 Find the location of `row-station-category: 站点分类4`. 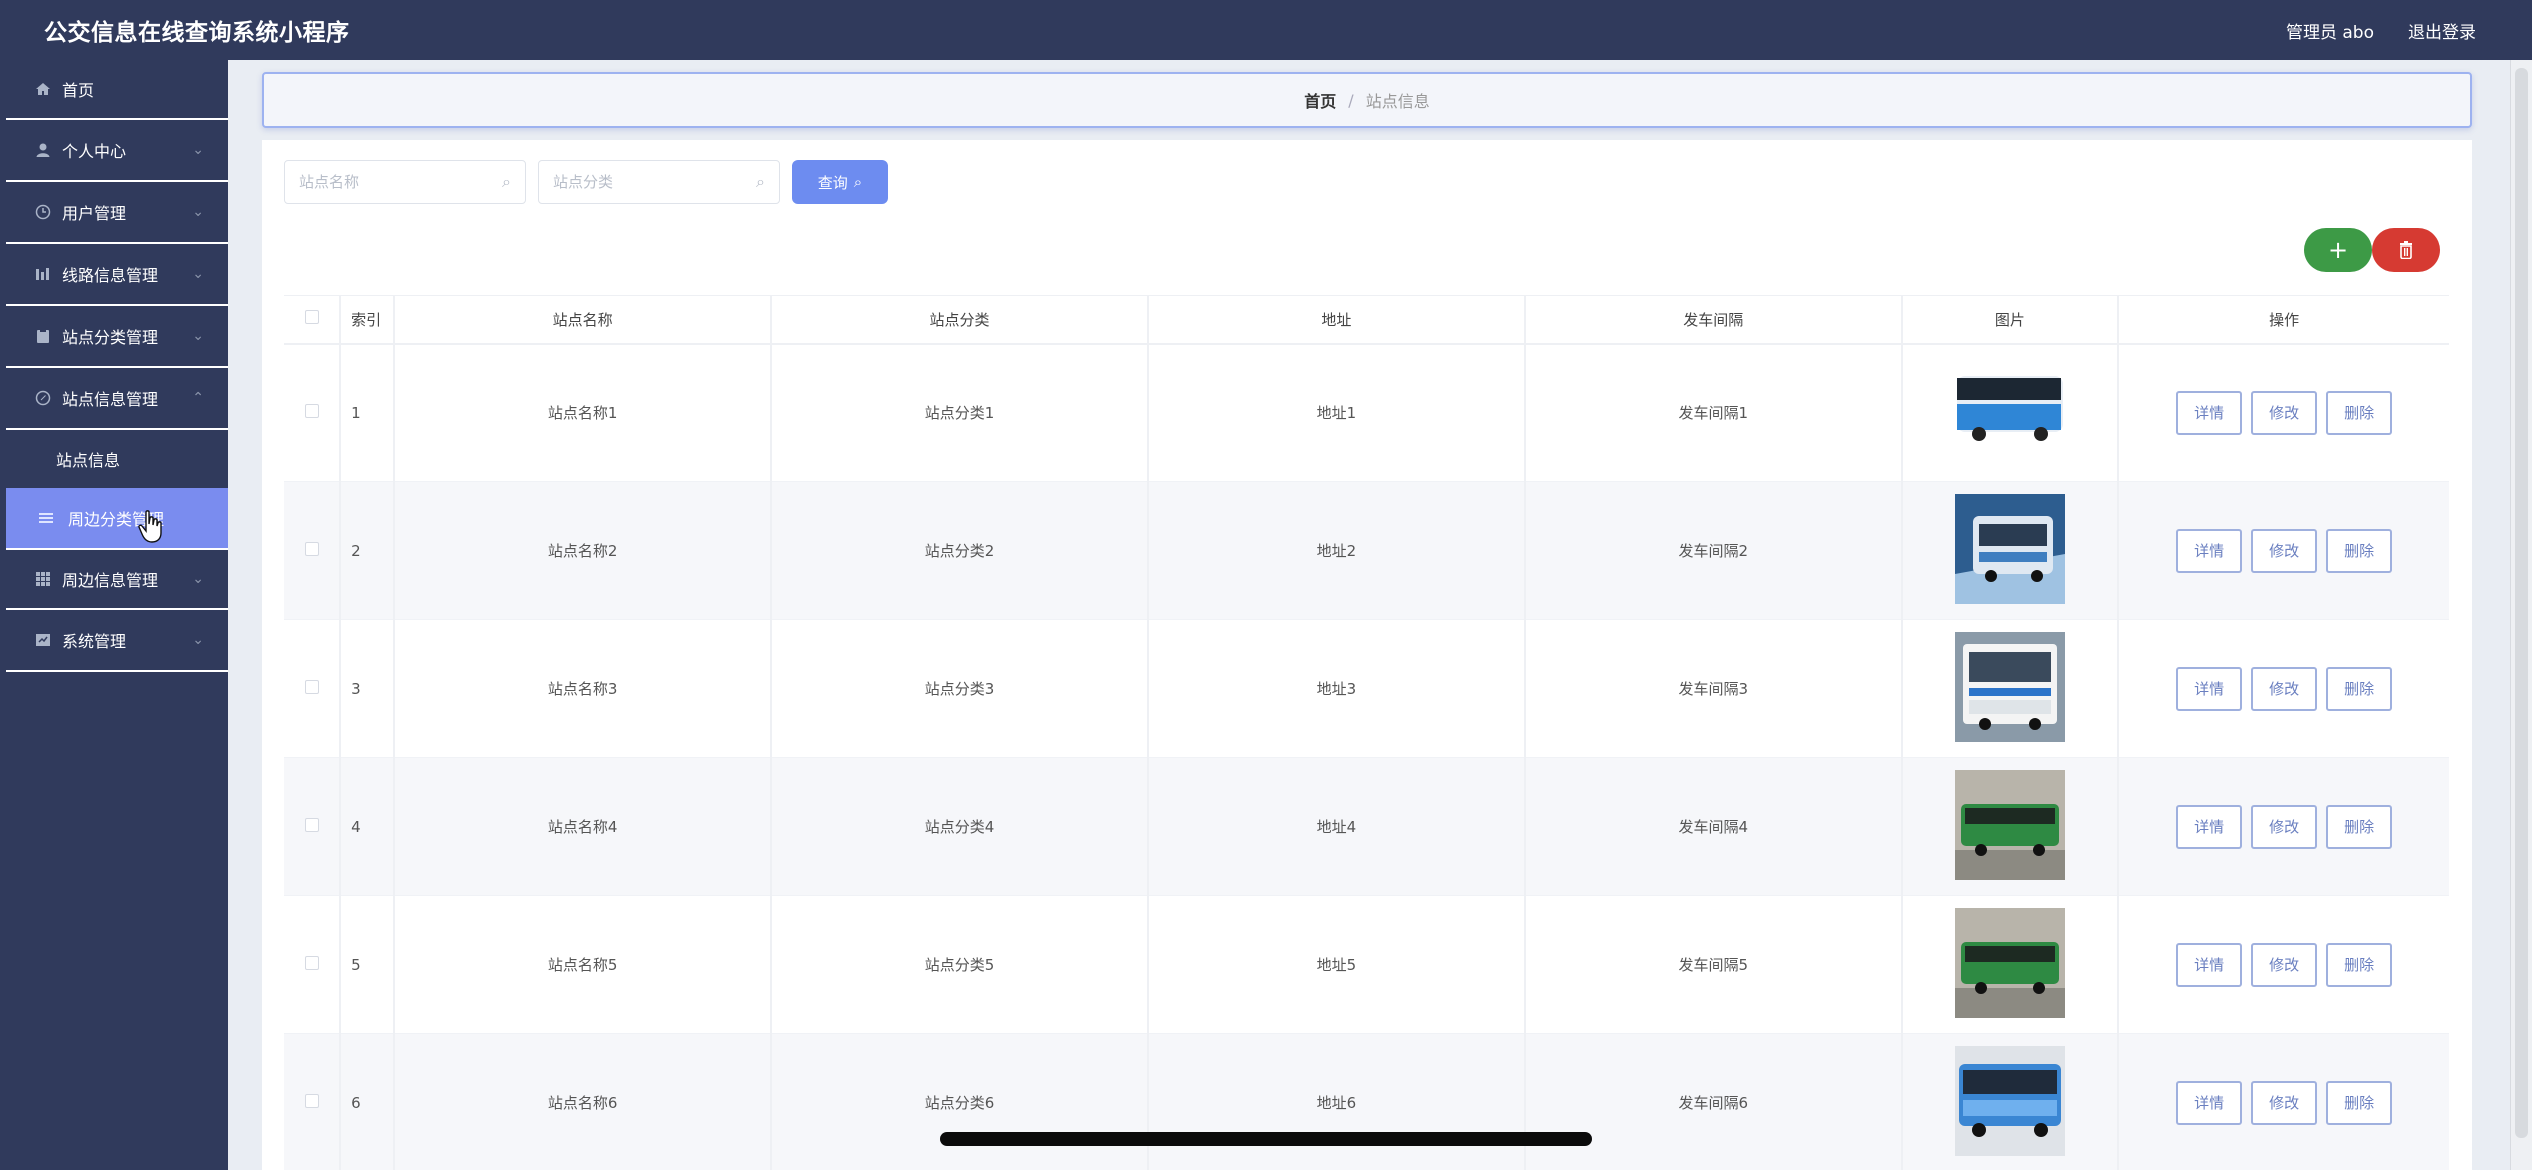

row-station-category: 站点分类4 is located at coordinates (960, 826).